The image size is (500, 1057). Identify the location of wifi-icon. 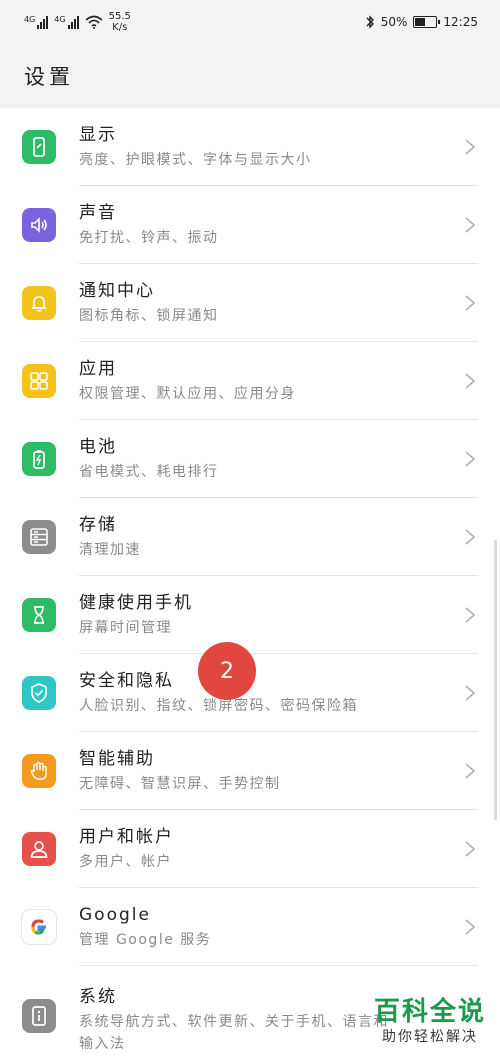
(94, 22).